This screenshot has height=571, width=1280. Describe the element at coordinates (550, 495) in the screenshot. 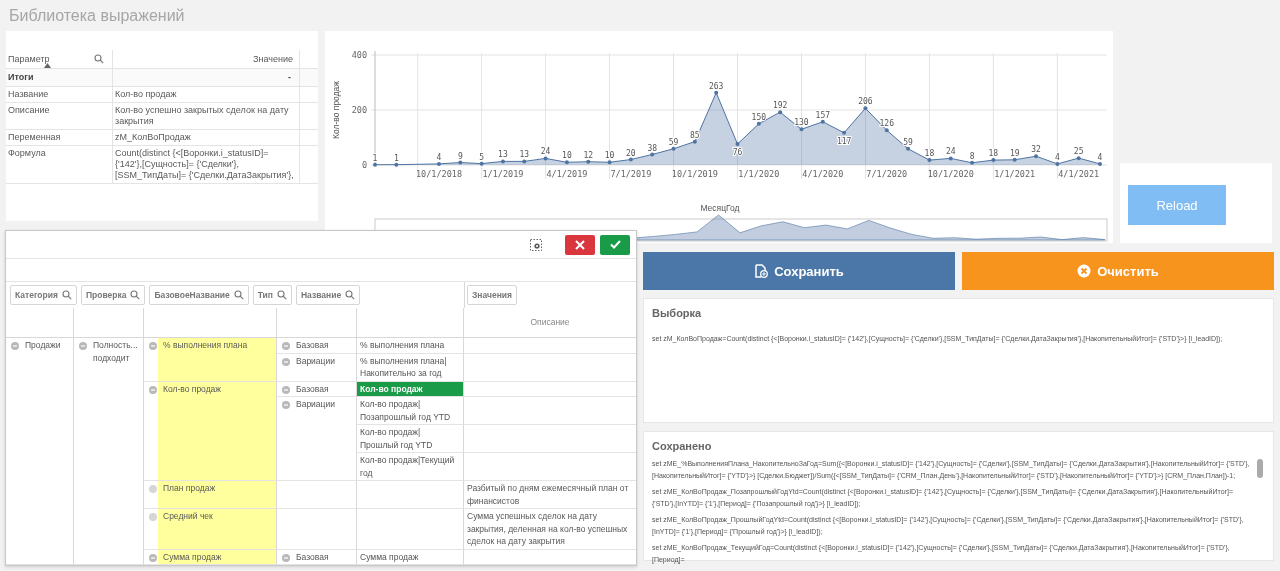

I see `table-cell: Разбитый по дням ежемесячный план от финансистов` at that location.